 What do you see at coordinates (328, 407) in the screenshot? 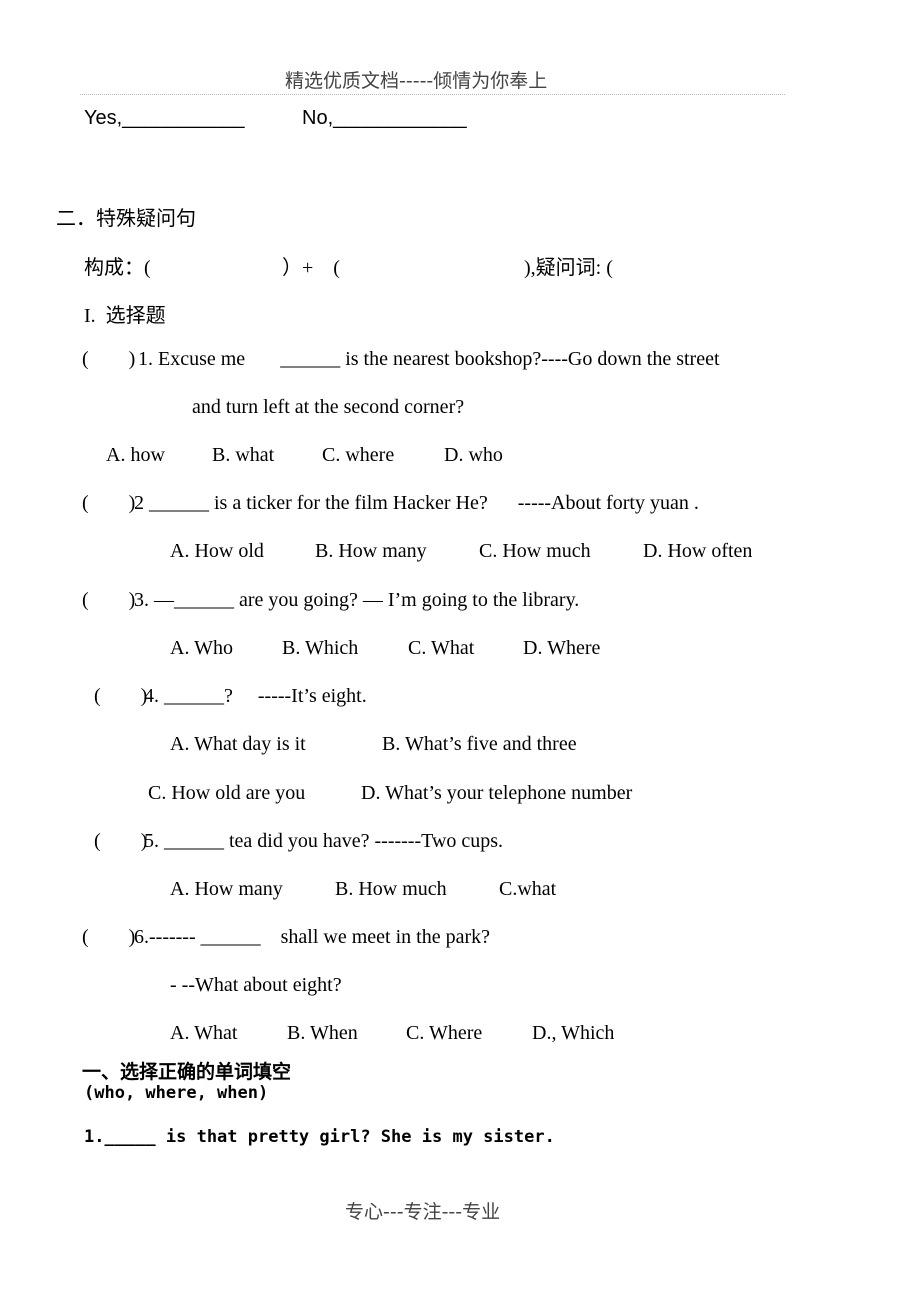
I see `question-stem-cont: and turn left at the second corner?` at bounding box center [328, 407].